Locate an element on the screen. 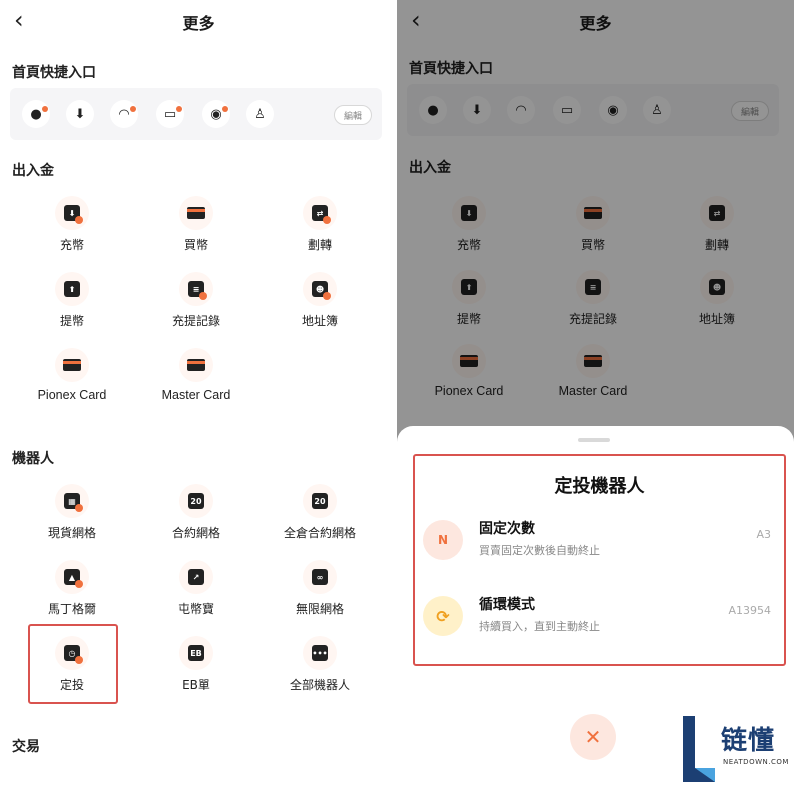 The width and height of the screenshot is (794, 786). funds-section-title: 出入金 is located at coordinates (33, 171).